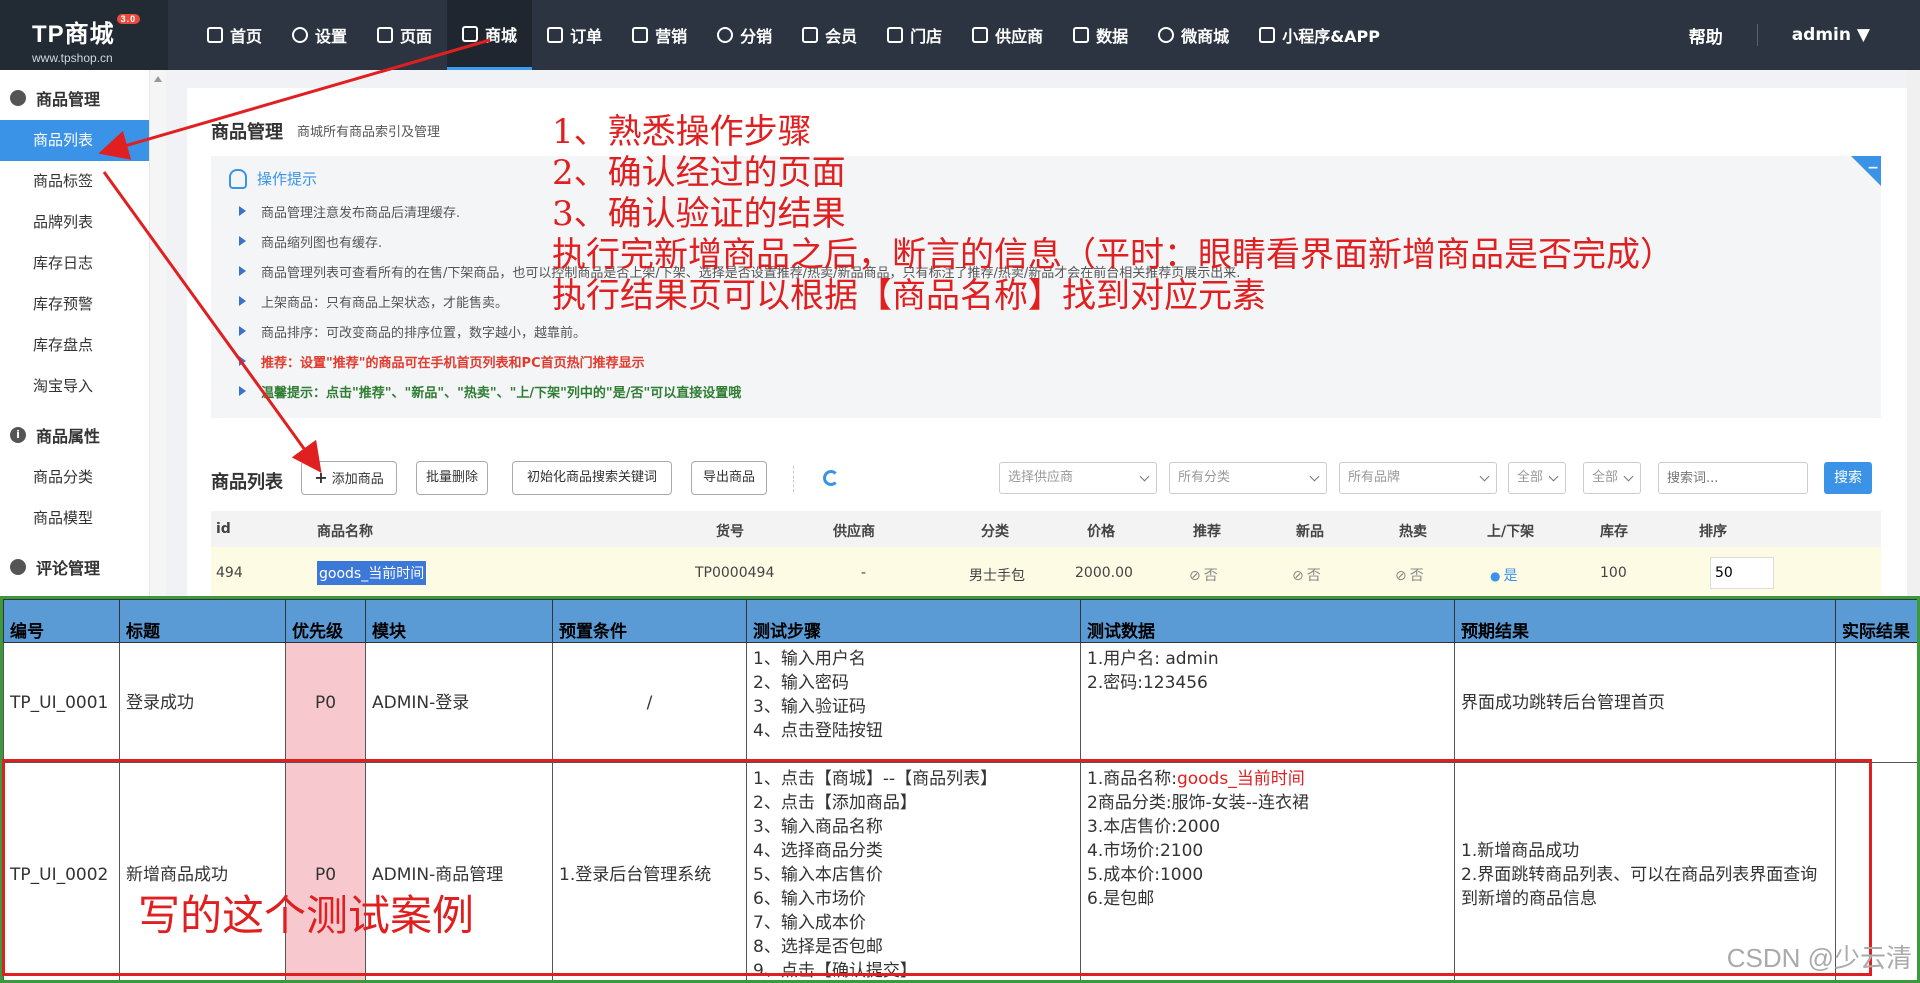 The image size is (1920, 983). Describe the element at coordinates (442, 361) in the screenshot. I see `tip-item-recommend: 推荐：设置"推荐"的商品可在手机首页列表和PC首页热门推荐显示` at that location.